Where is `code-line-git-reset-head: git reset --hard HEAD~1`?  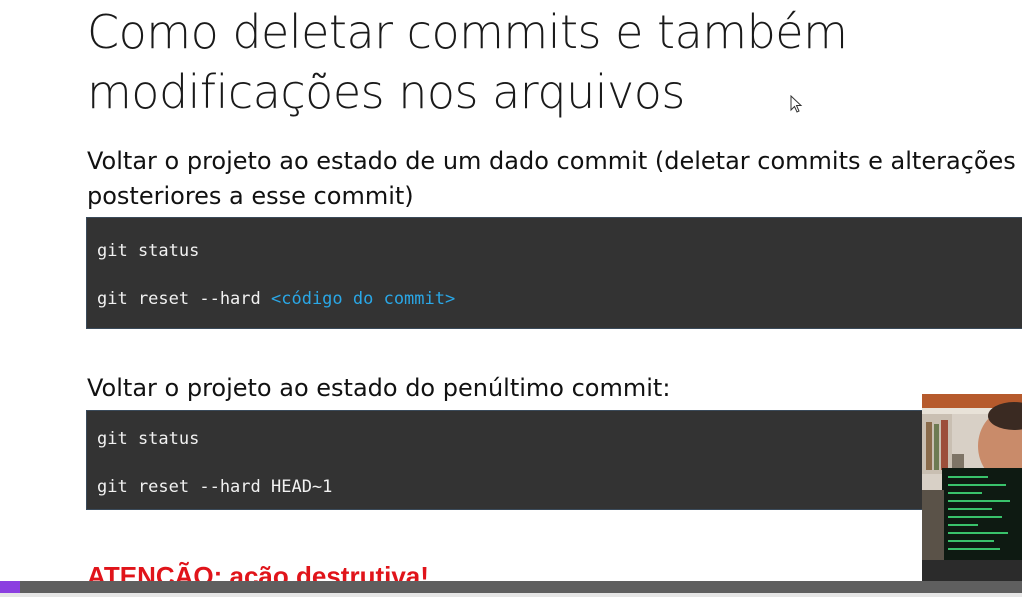 code-line-git-reset-head: git reset --hard HEAD~1 is located at coordinates (215, 487).